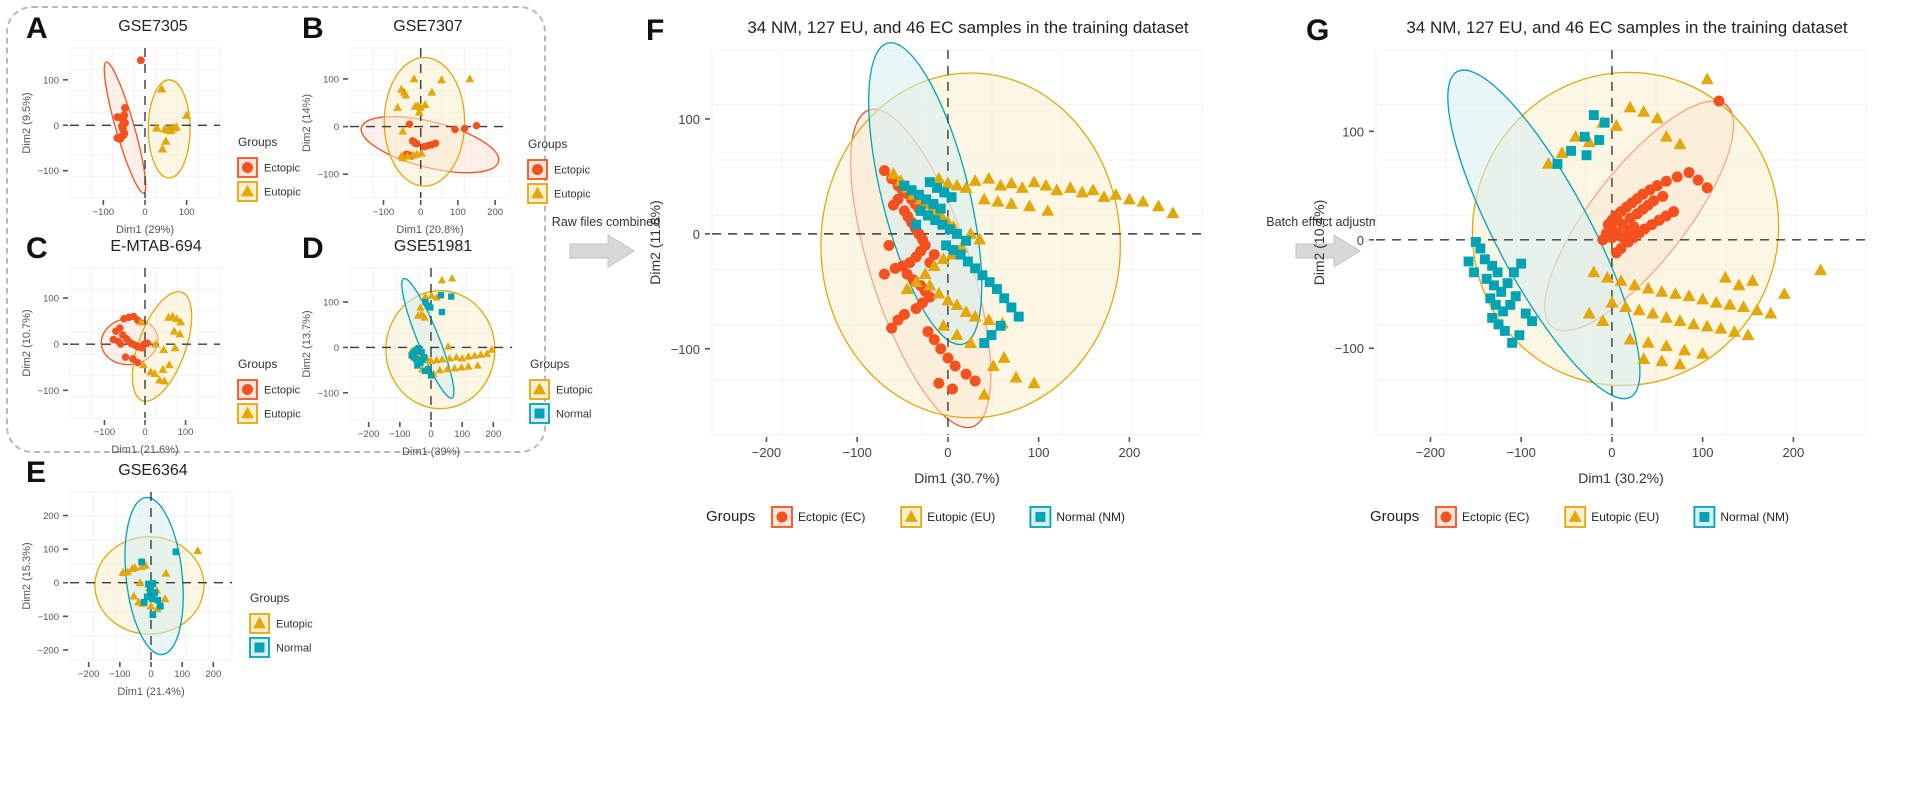 This screenshot has height=808, width=1920. Describe the element at coordinates (1621, 478) in the screenshot. I see `x-axis-label: Dim1 (30.2%)` at that location.